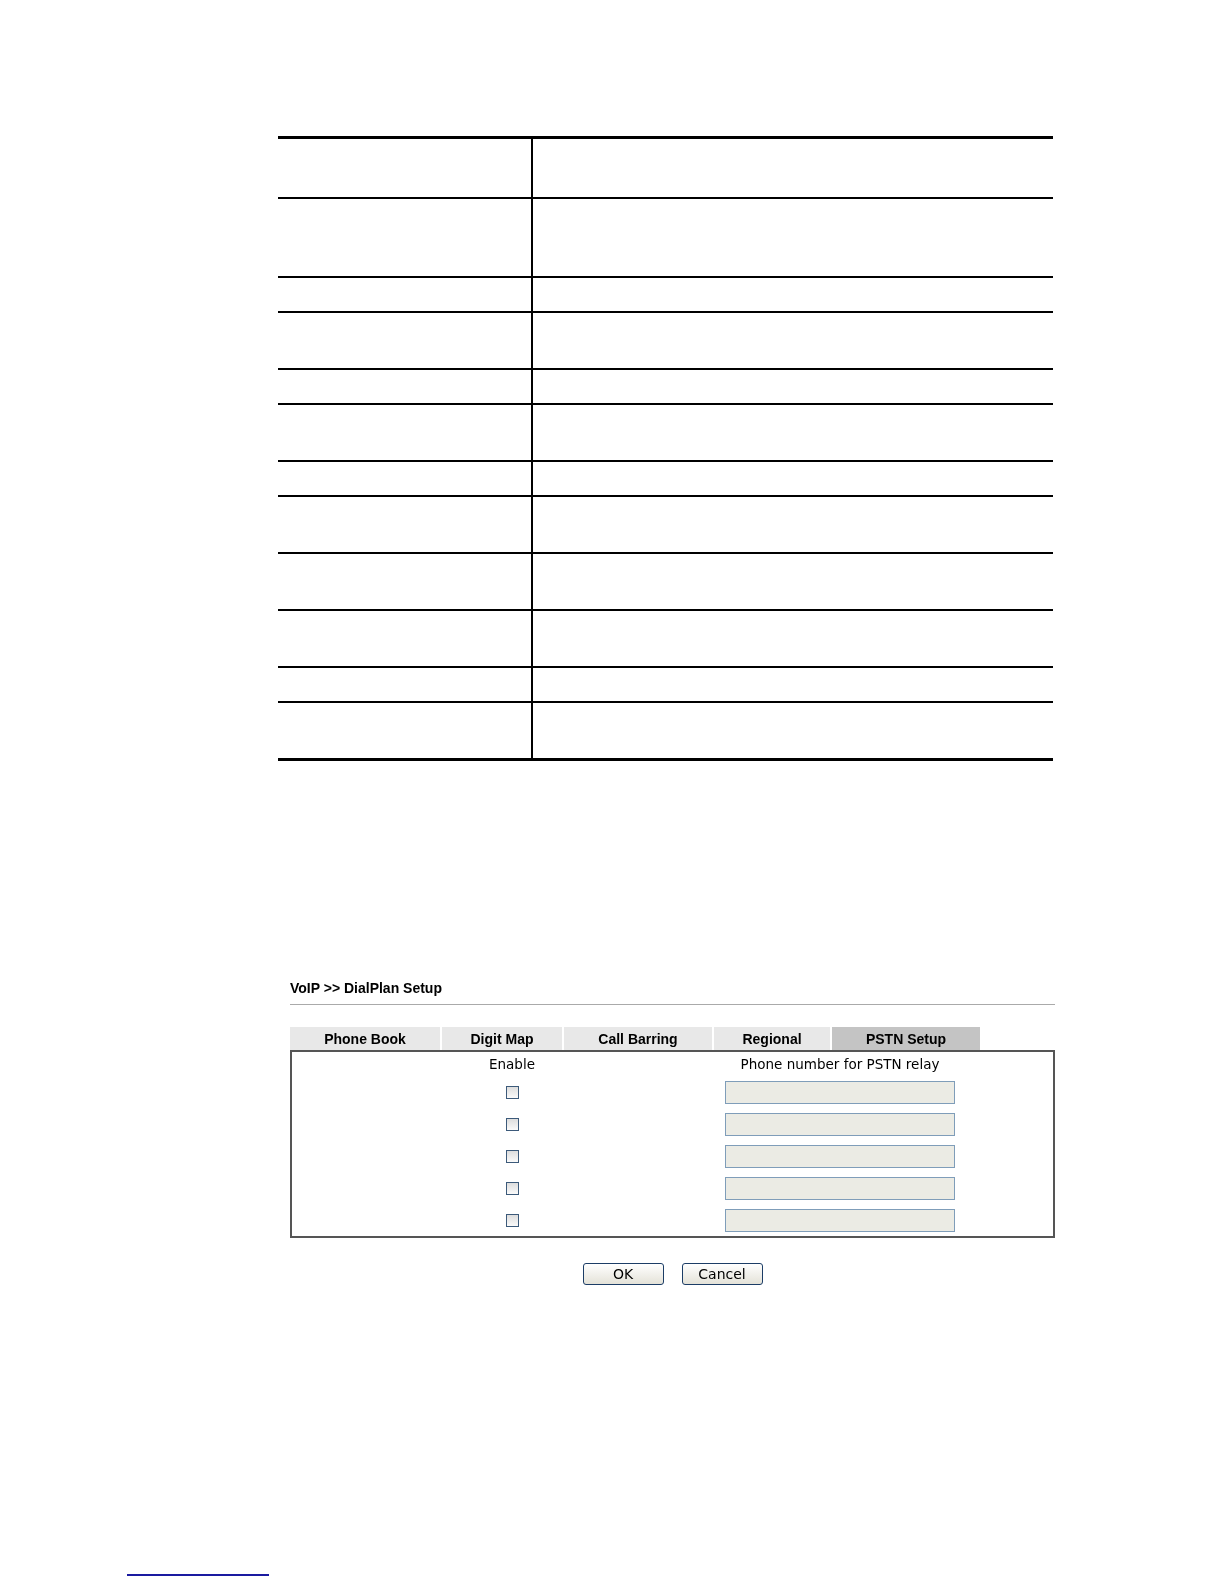  Describe the element at coordinates (502, 1038) in the screenshot. I see `tab: Digit Map` at that location.